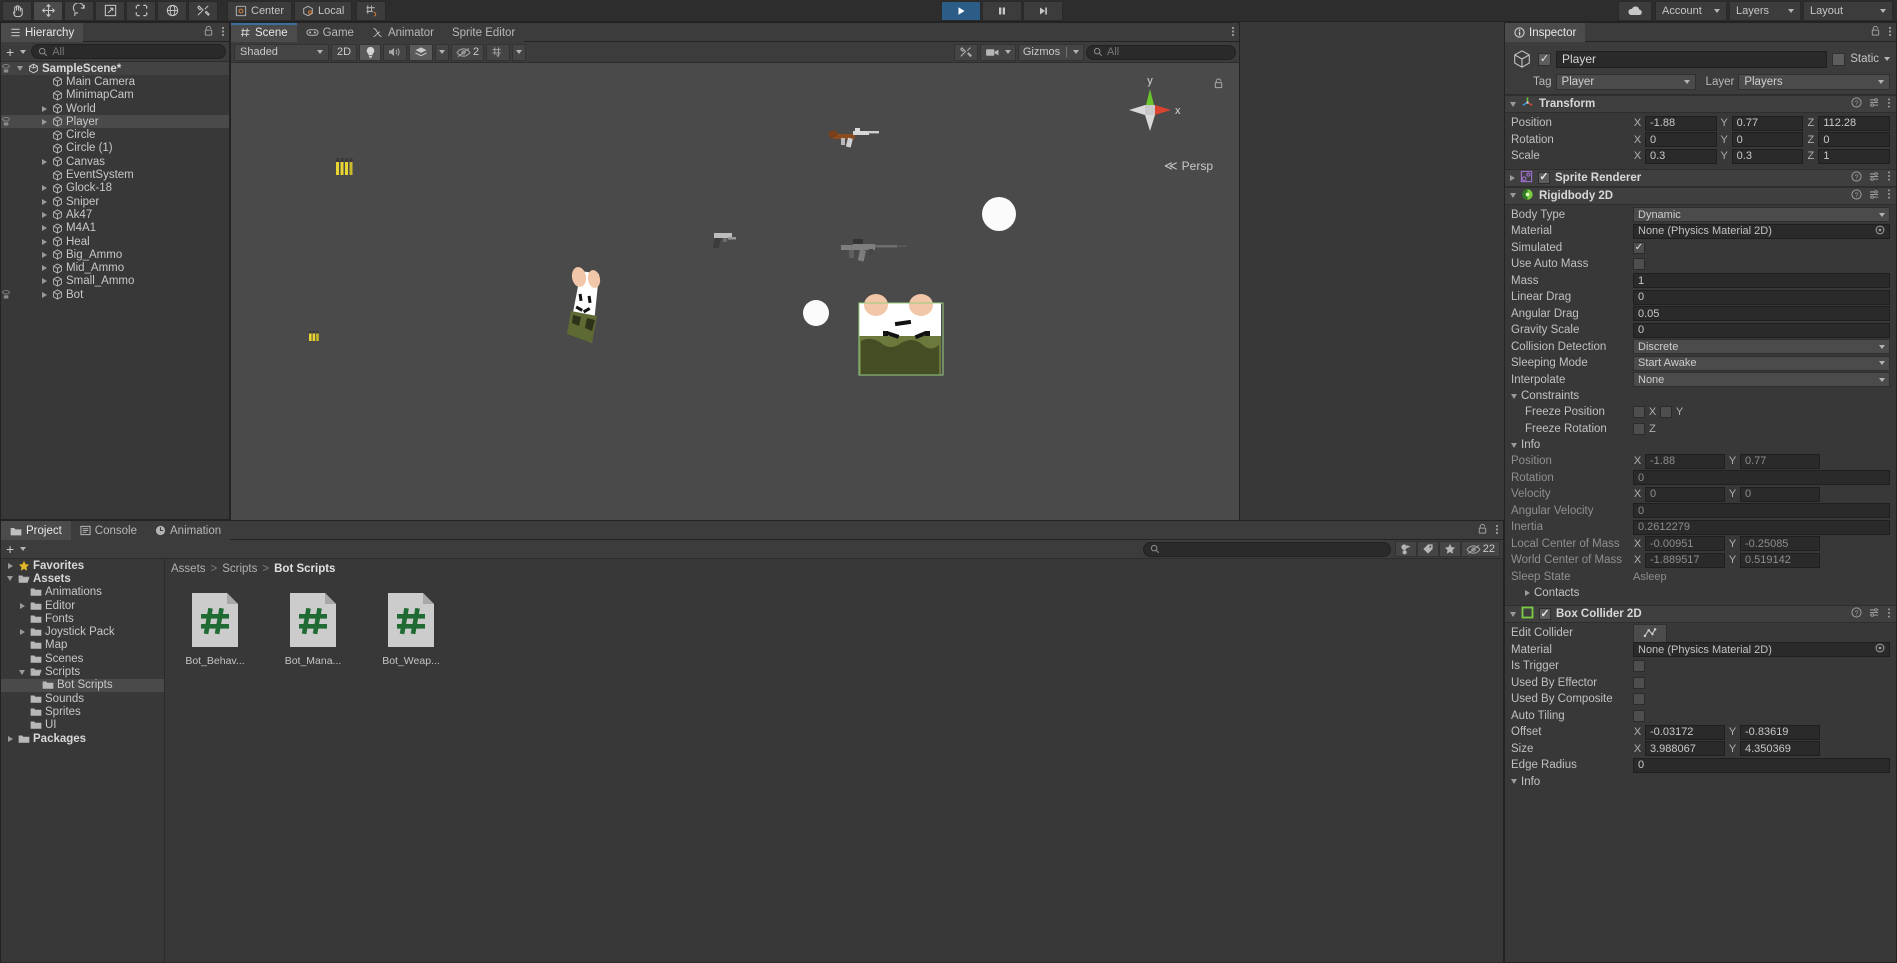  I want to click on tab-game: Game, so click(329, 32).